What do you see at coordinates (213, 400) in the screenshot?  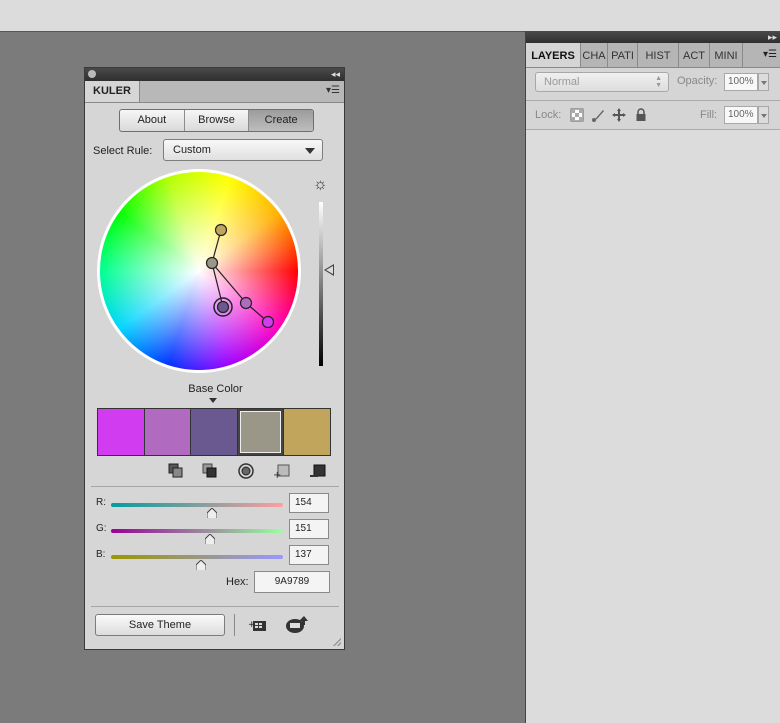 I see `base-color-indicator-icon` at bounding box center [213, 400].